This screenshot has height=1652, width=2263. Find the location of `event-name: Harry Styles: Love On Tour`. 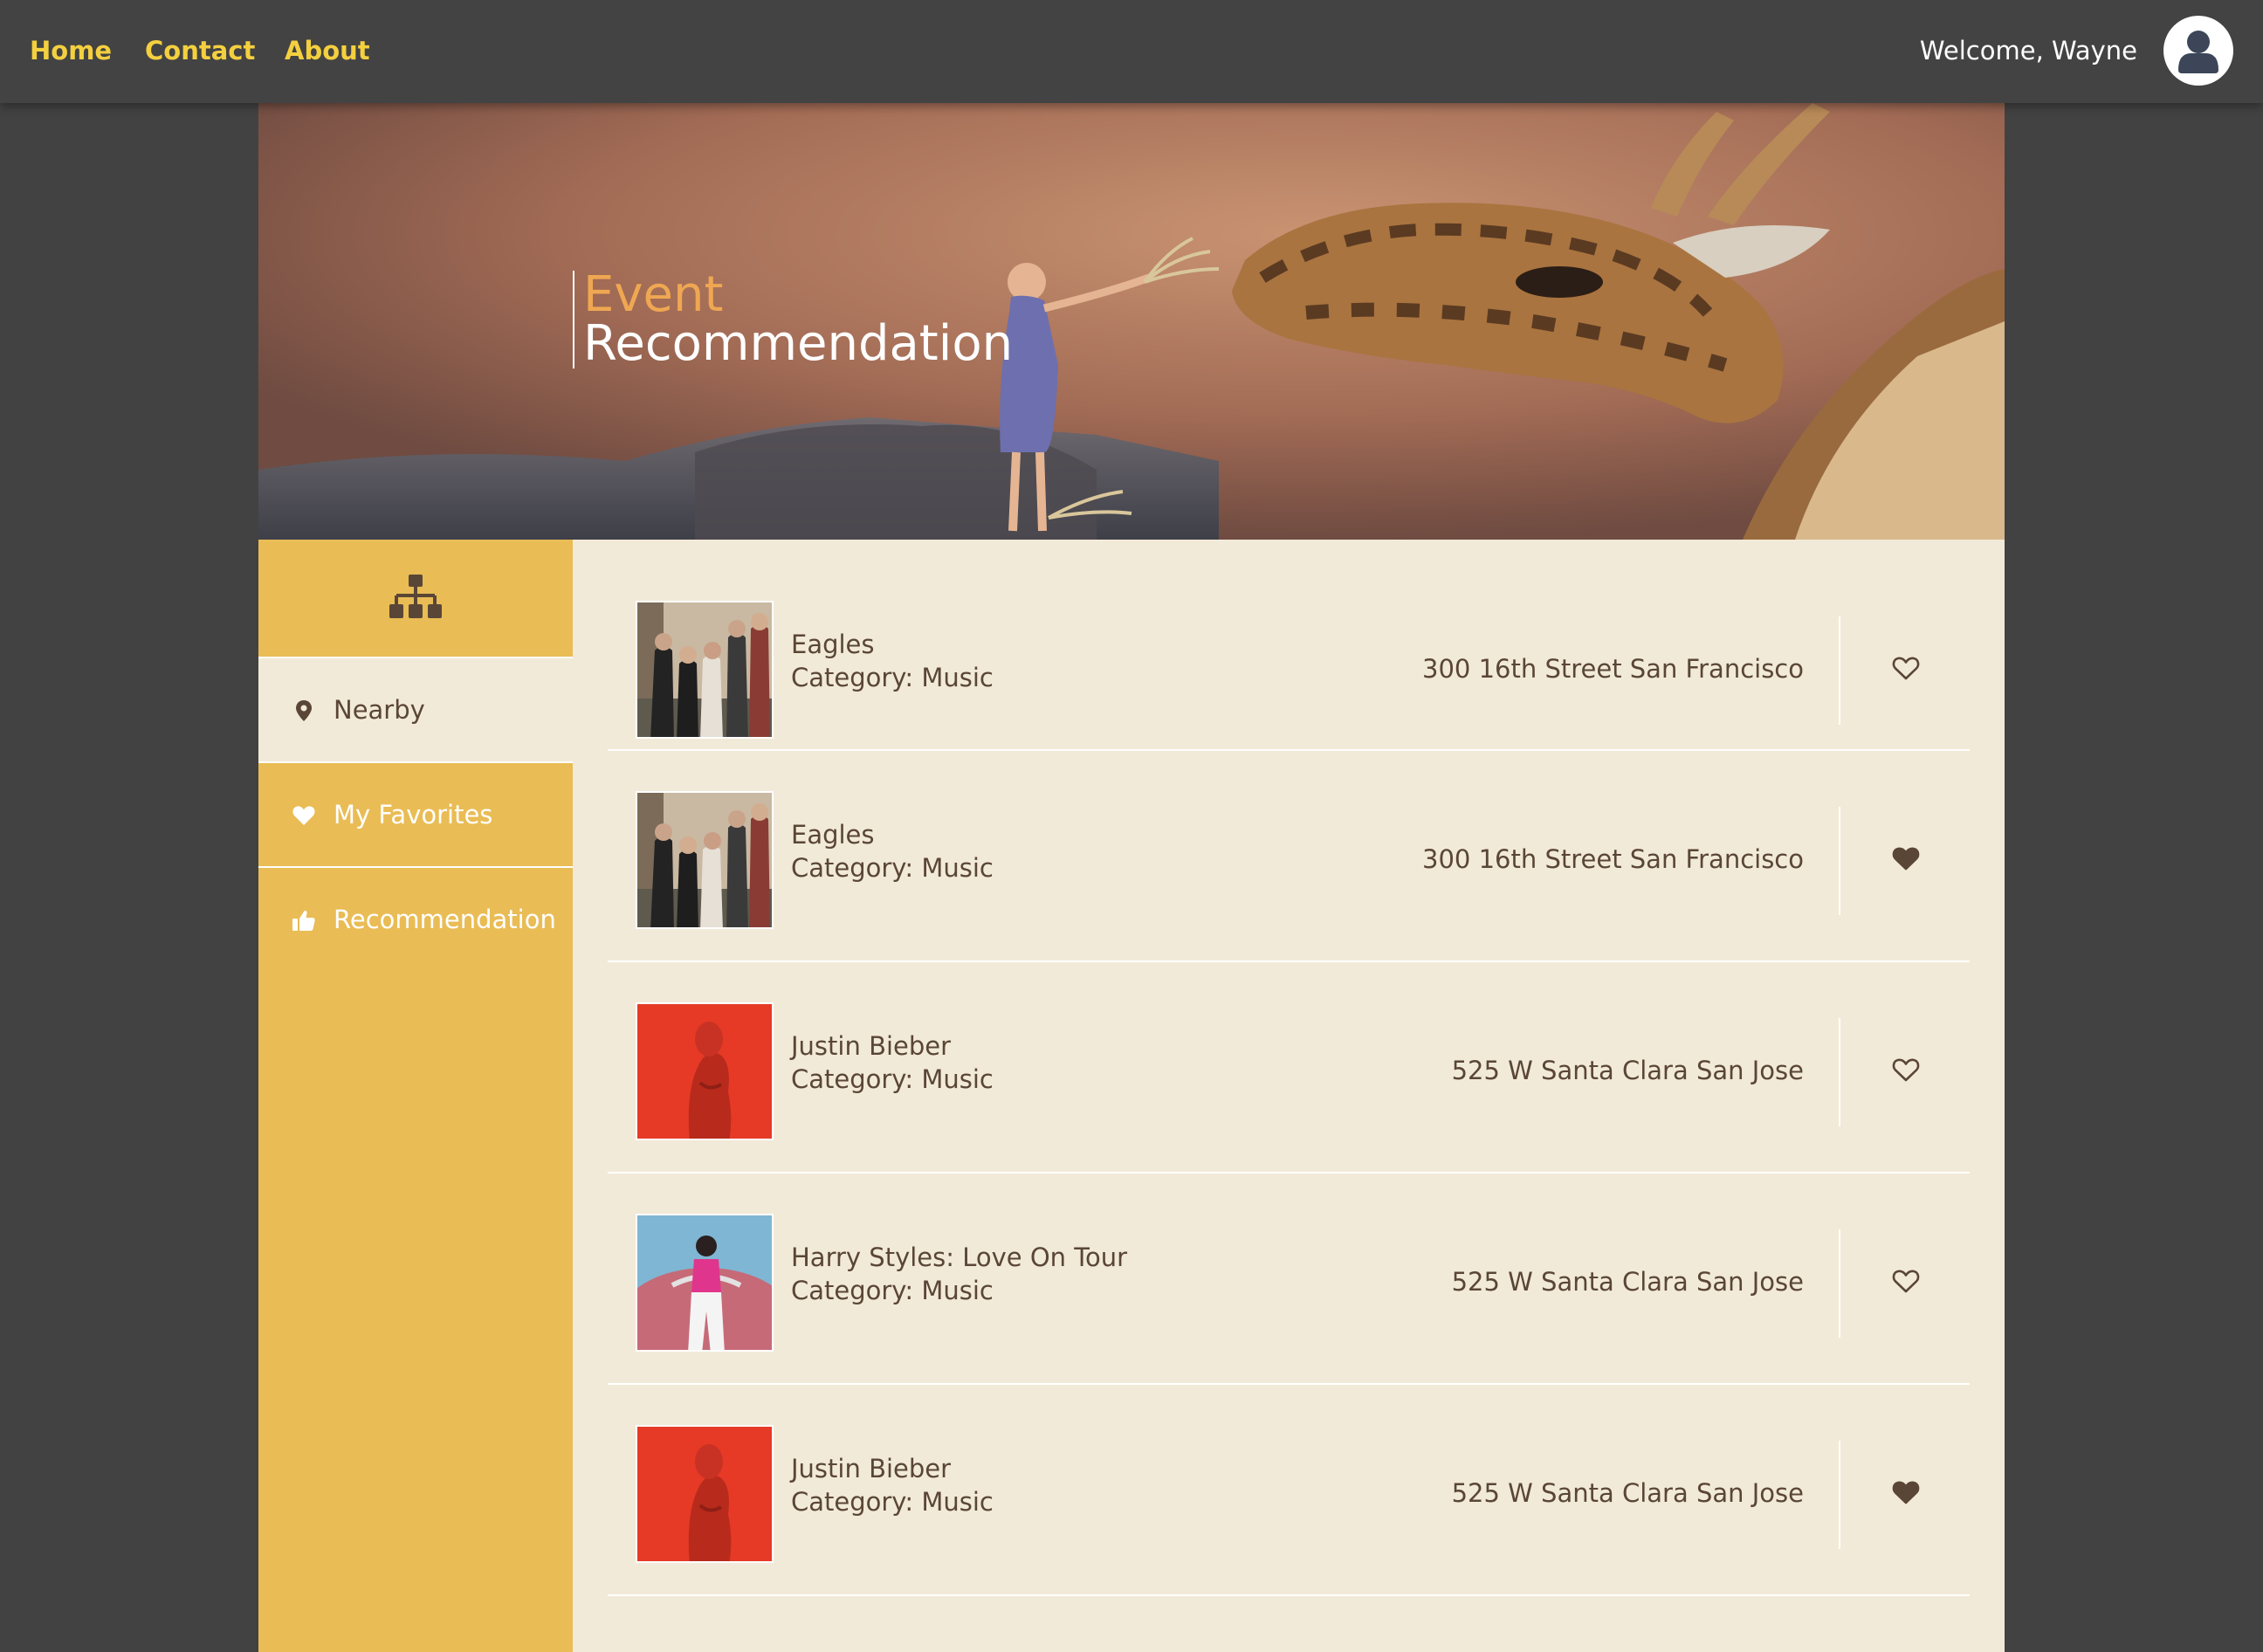

event-name: Harry Styles: Love On Tour is located at coordinates (959, 1257).